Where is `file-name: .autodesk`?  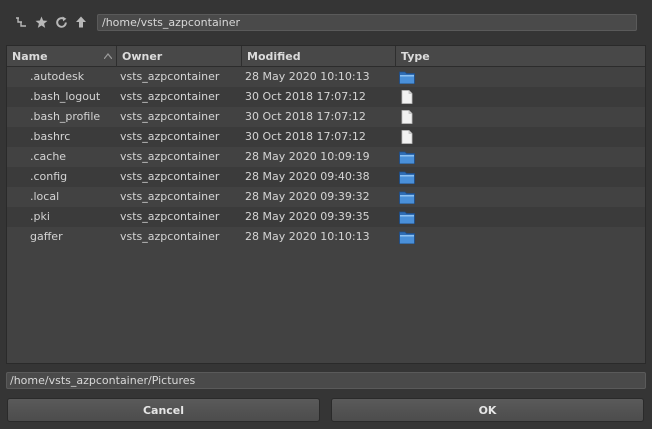
file-name: .autodesk is located at coordinates (57, 76).